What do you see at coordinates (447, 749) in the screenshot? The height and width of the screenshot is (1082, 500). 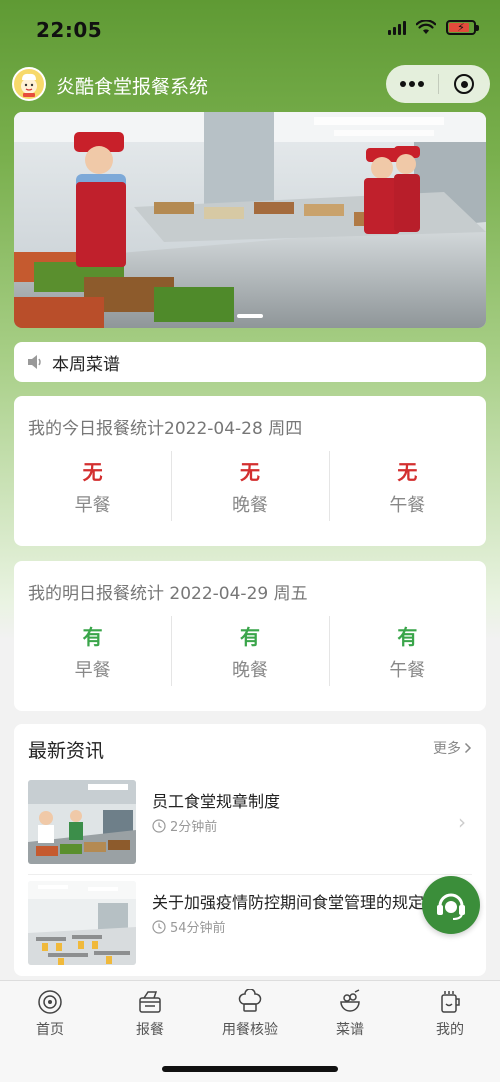 I see `news-more-label: 更多` at bounding box center [447, 749].